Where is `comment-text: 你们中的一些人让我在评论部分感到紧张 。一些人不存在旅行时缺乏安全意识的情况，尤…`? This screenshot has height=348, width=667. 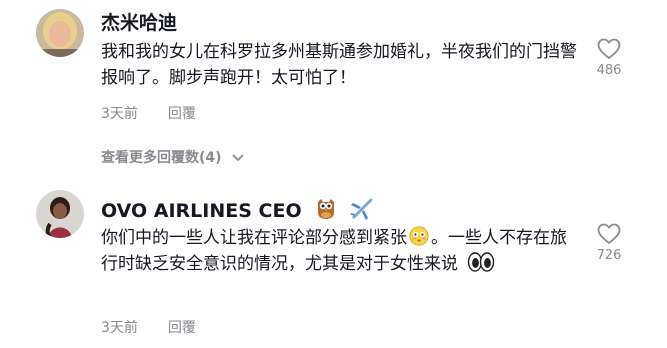 comment-text: 你们中的一些人让我在评论部分感到紧张 。一些人不存在旅行时缺乏安全意识的情况，尤… is located at coordinates (341, 251).